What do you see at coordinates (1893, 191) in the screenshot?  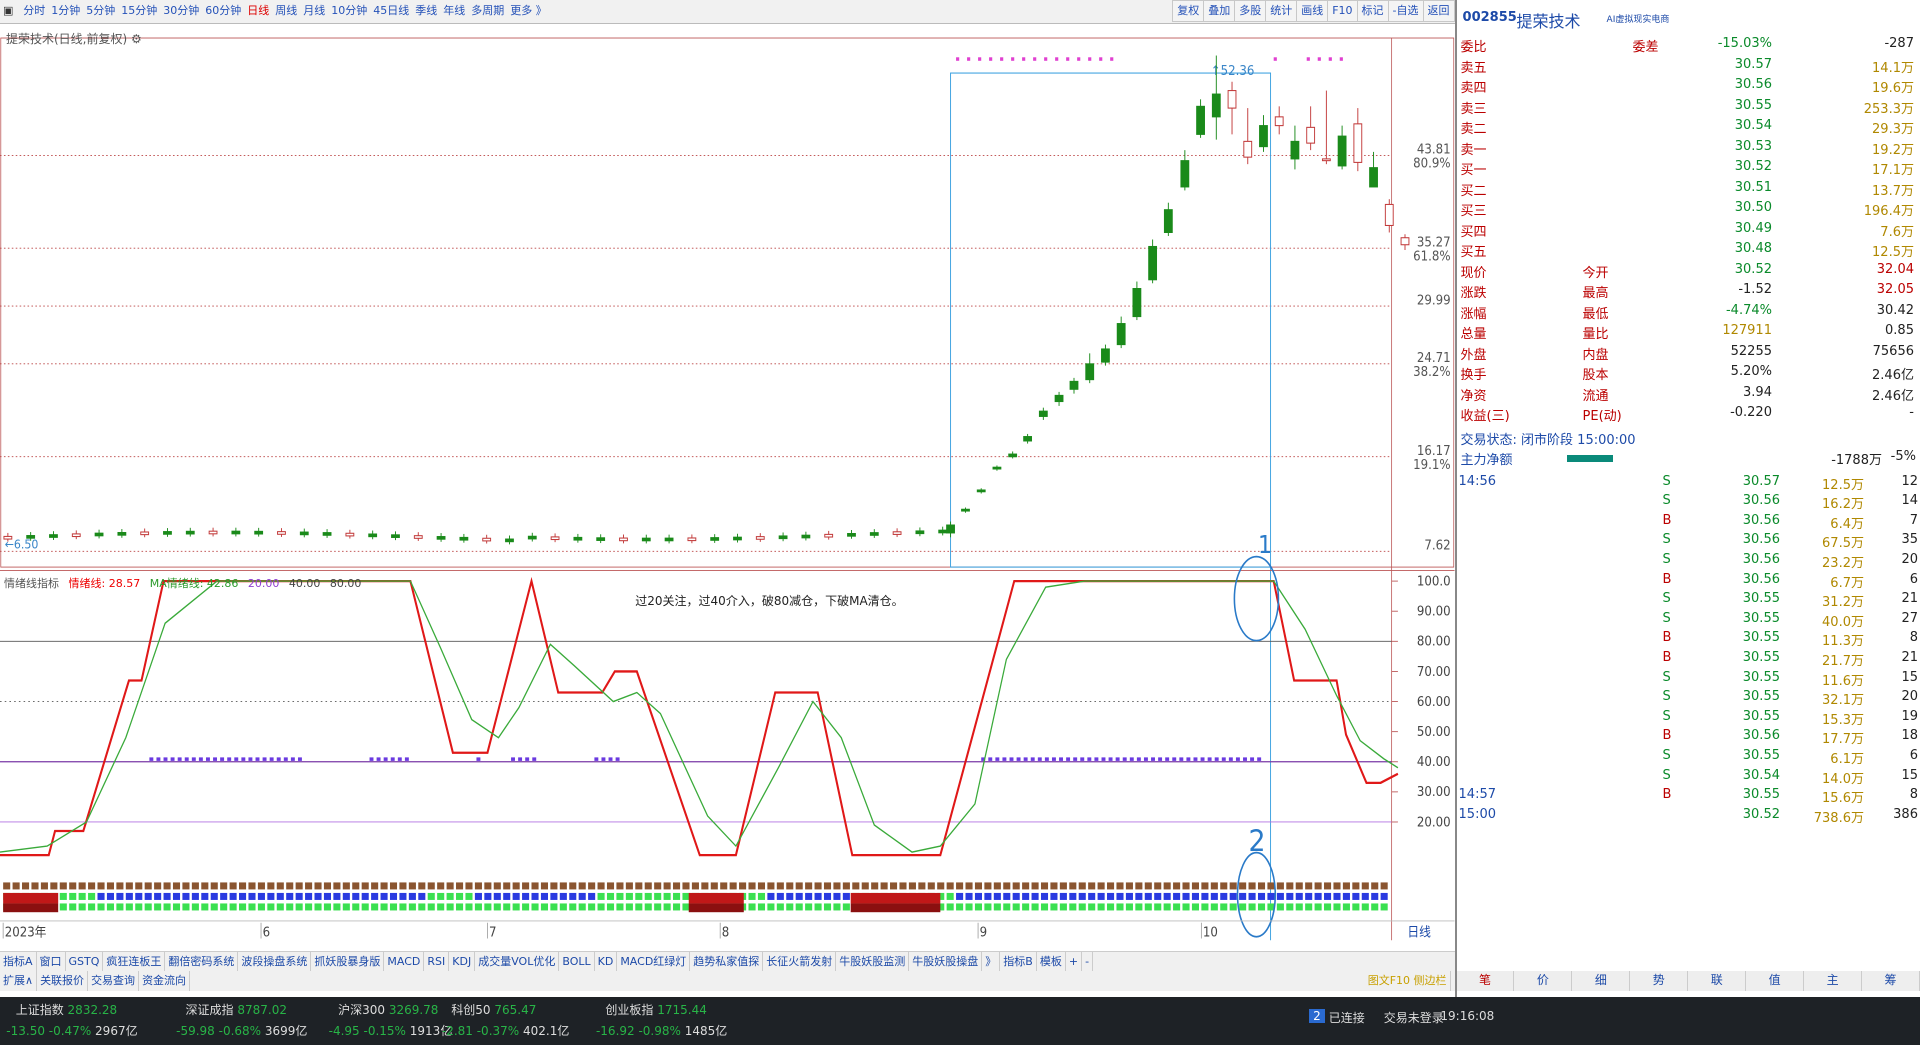 I see `bid-qty: 13.7万` at bounding box center [1893, 191].